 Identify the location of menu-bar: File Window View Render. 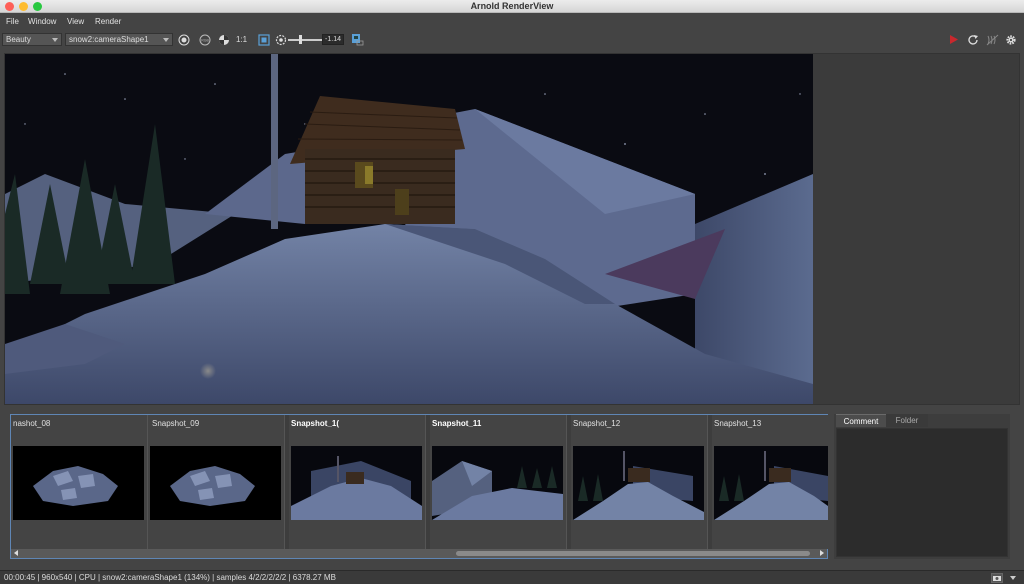
(512, 22).